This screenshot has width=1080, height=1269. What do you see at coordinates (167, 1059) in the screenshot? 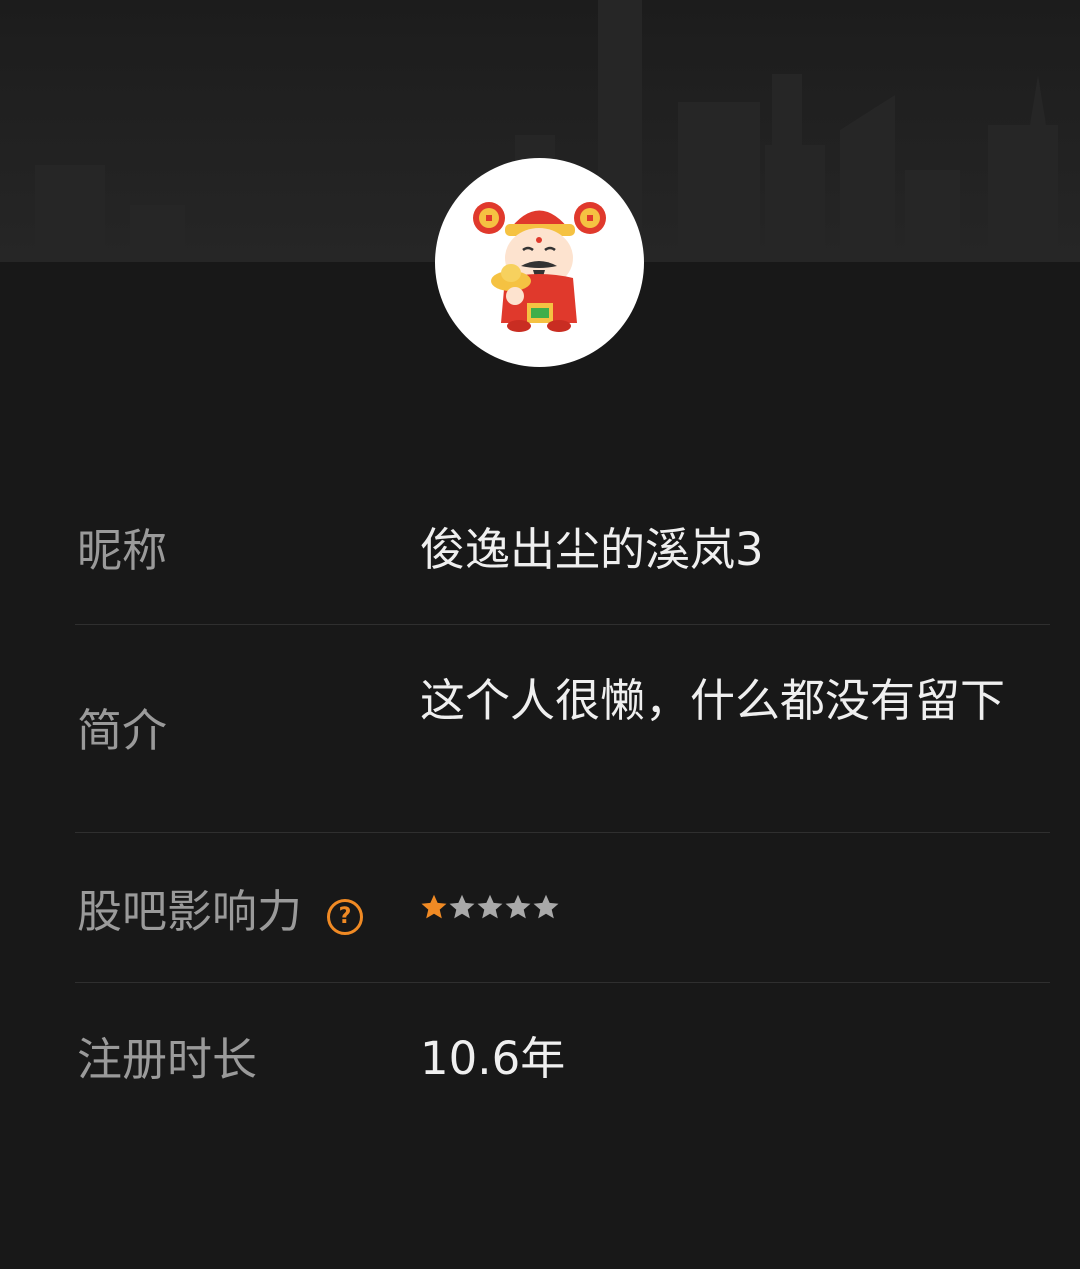
I see `registration-label: 注册时长` at bounding box center [167, 1059].